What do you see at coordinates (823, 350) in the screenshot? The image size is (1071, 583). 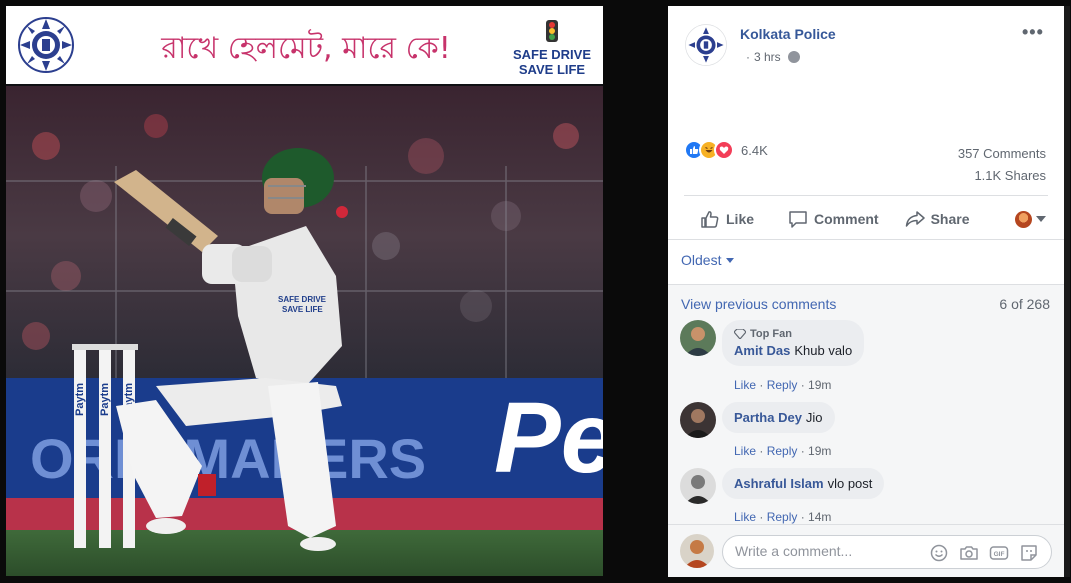 I see `comment-text: Khub valo` at bounding box center [823, 350].